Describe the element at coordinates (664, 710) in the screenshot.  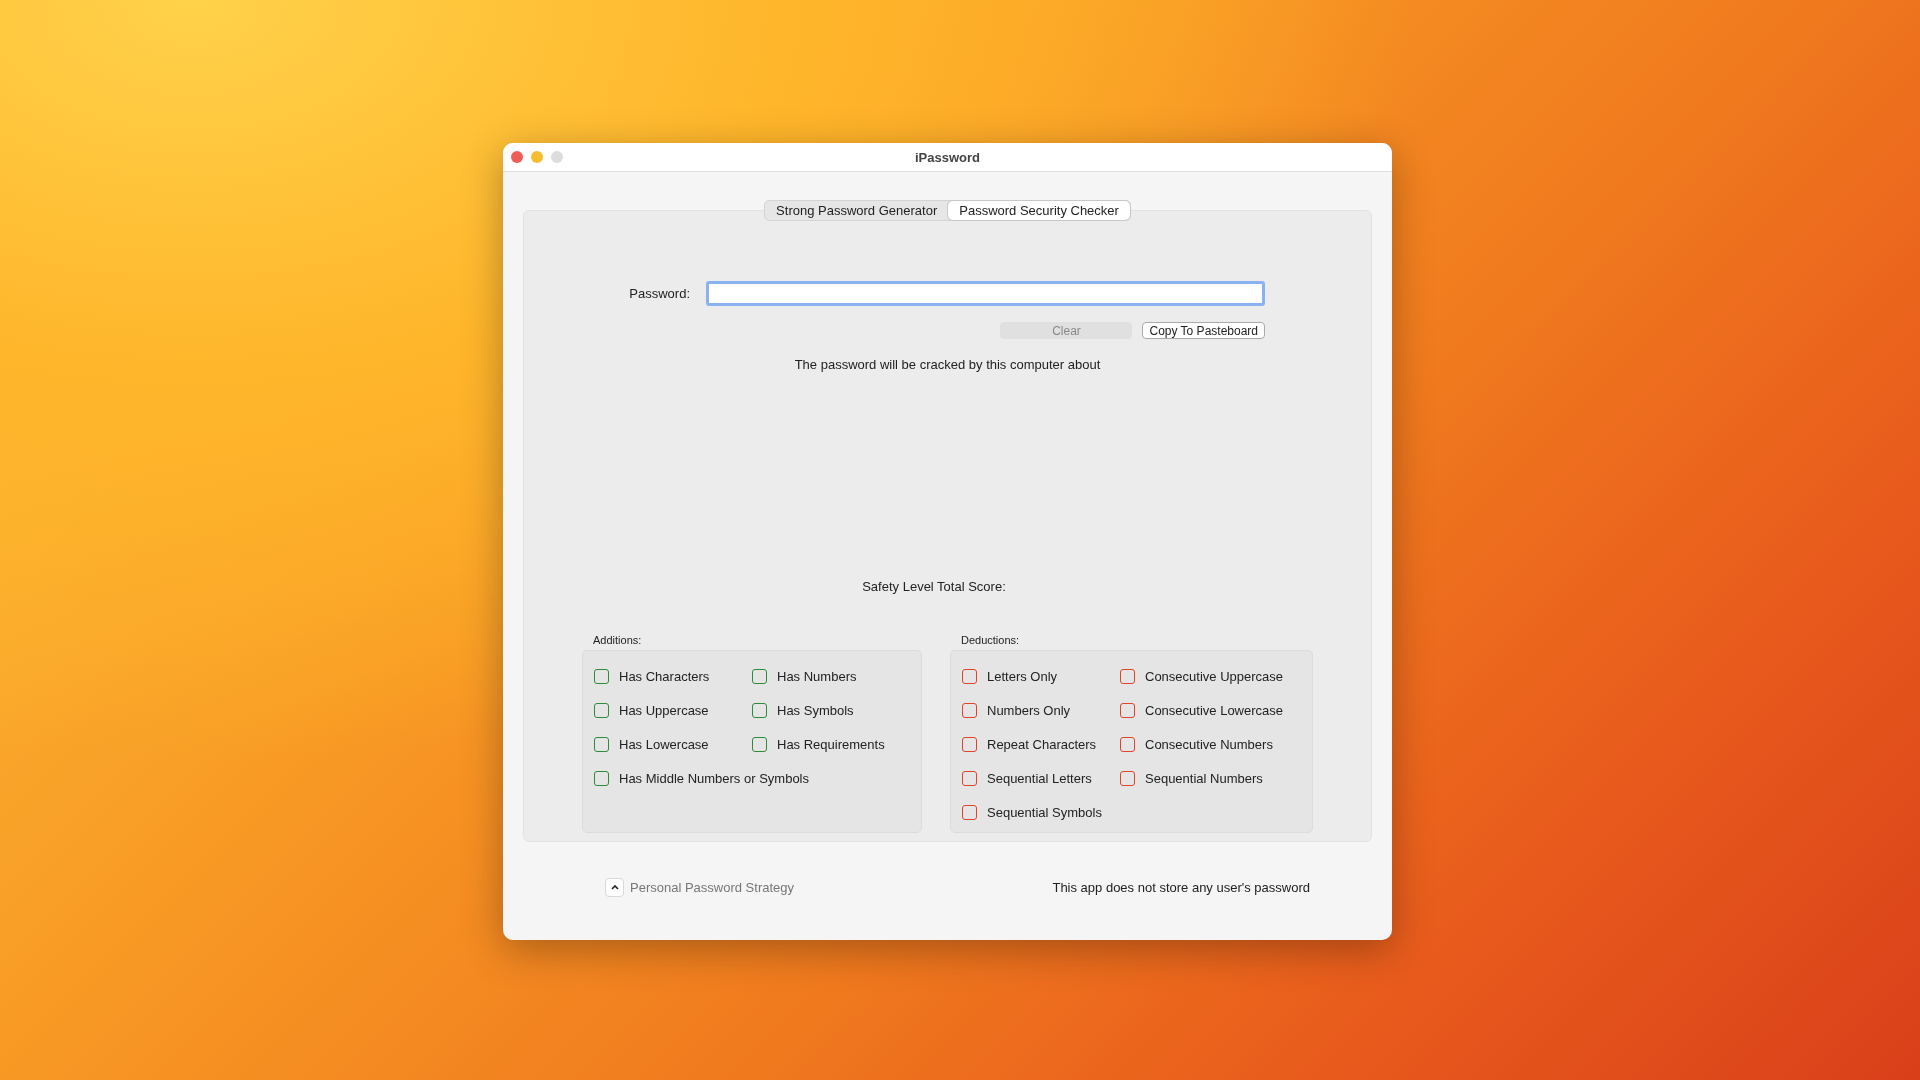
I see `checkbox-label: Has Uppercase` at that location.